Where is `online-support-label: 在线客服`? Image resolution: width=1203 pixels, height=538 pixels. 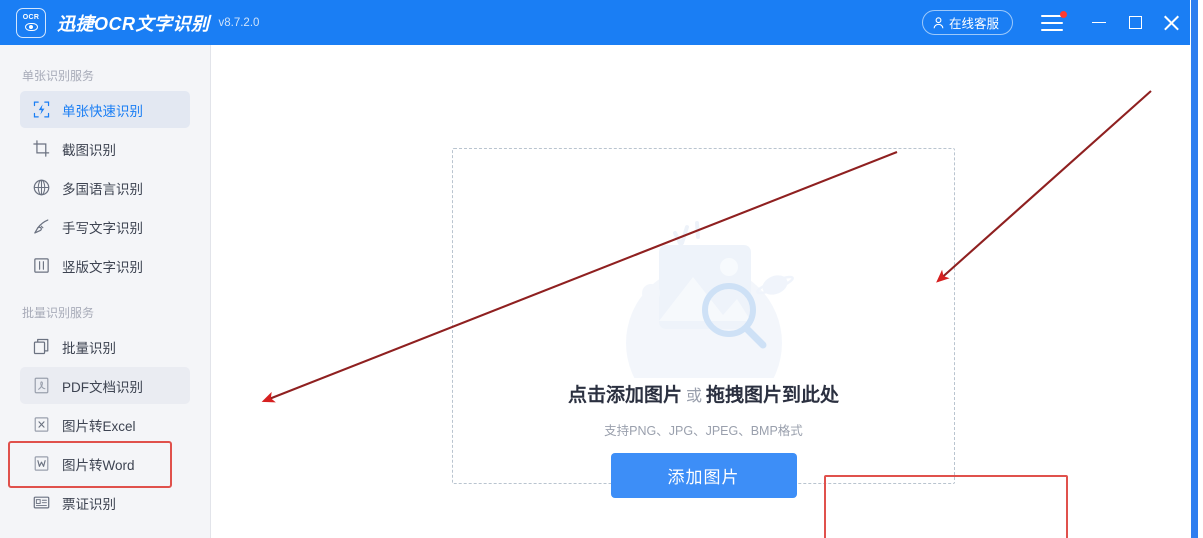
online-support-label: 在线客服 is located at coordinates (973, 24).